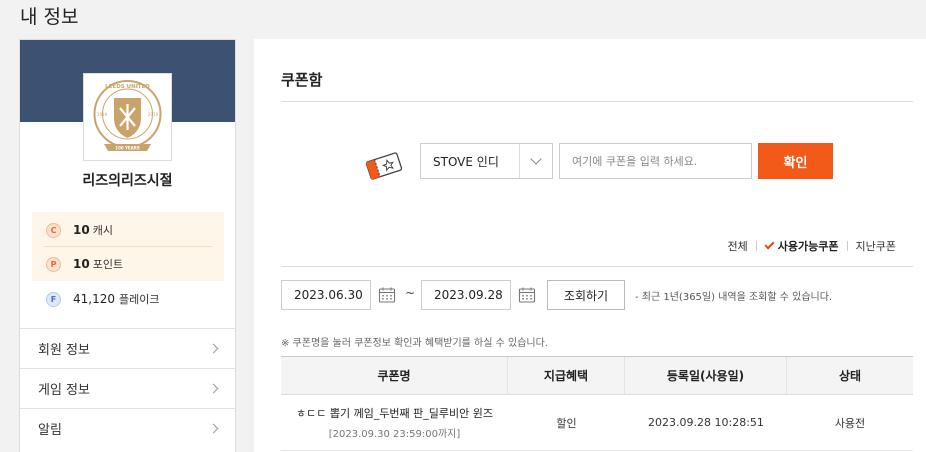 The image size is (926, 452). Describe the element at coordinates (394, 375) in the screenshot. I see `header-coupon-name: 쿠폰명` at that location.